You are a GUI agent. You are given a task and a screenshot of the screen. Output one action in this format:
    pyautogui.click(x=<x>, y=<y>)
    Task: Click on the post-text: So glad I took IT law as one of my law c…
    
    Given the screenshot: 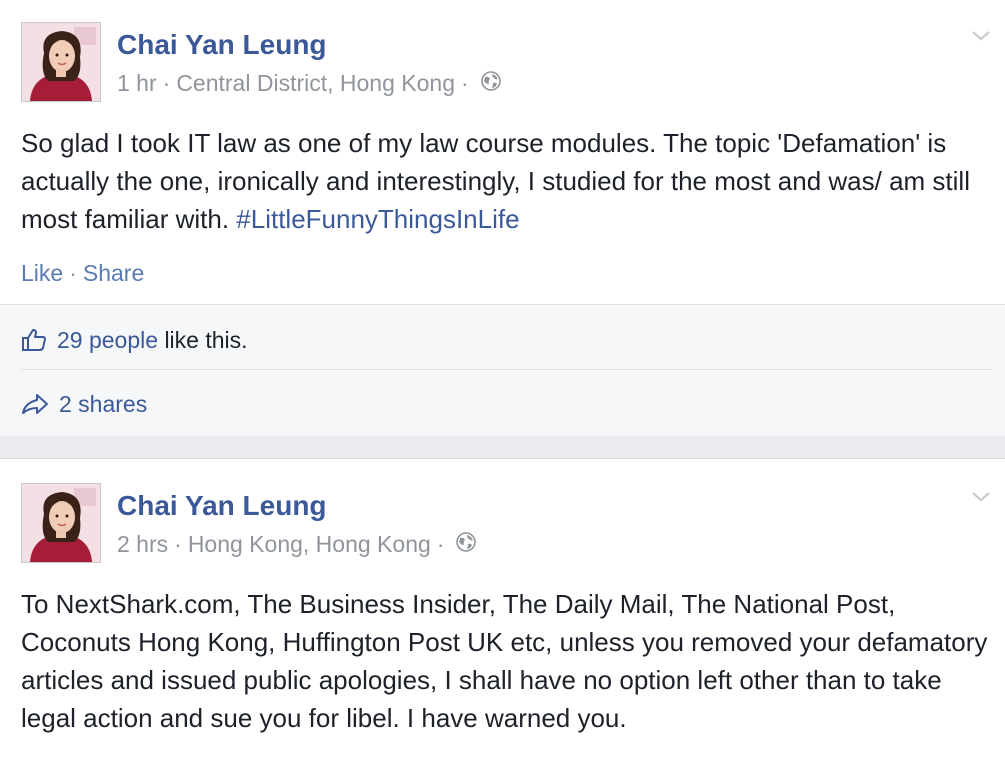 What is the action you would take?
    pyautogui.click(x=508, y=181)
    